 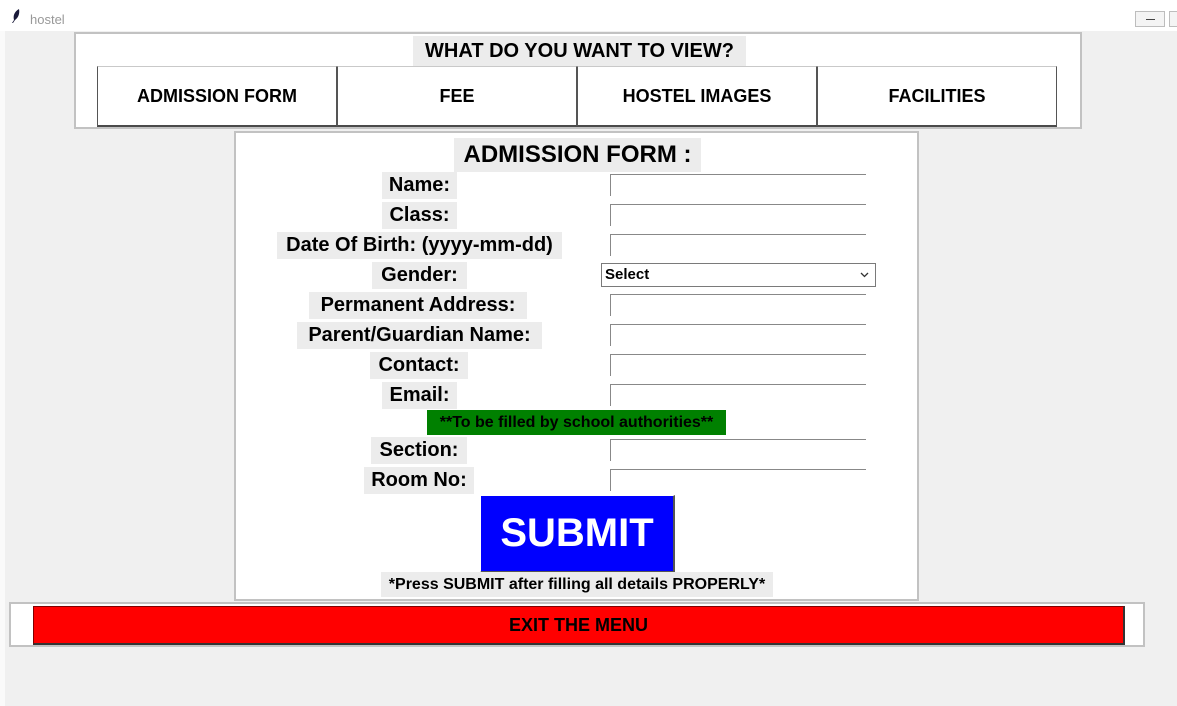 What do you see at coordinates (418, 305) in the screenshot?
I see `address-label: Permanent Address:` at bounding box center [418, 305].